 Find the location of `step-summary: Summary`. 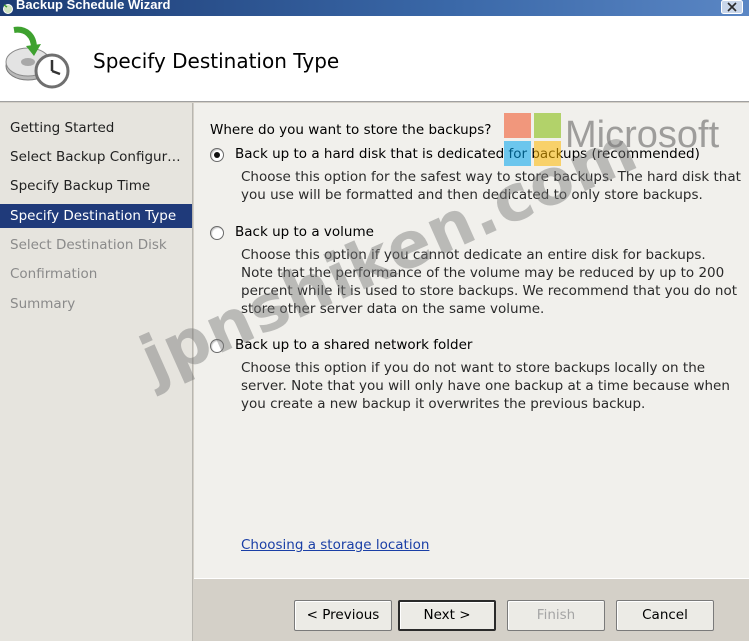

step-summary: Summary is located at coordinates (43, 304).